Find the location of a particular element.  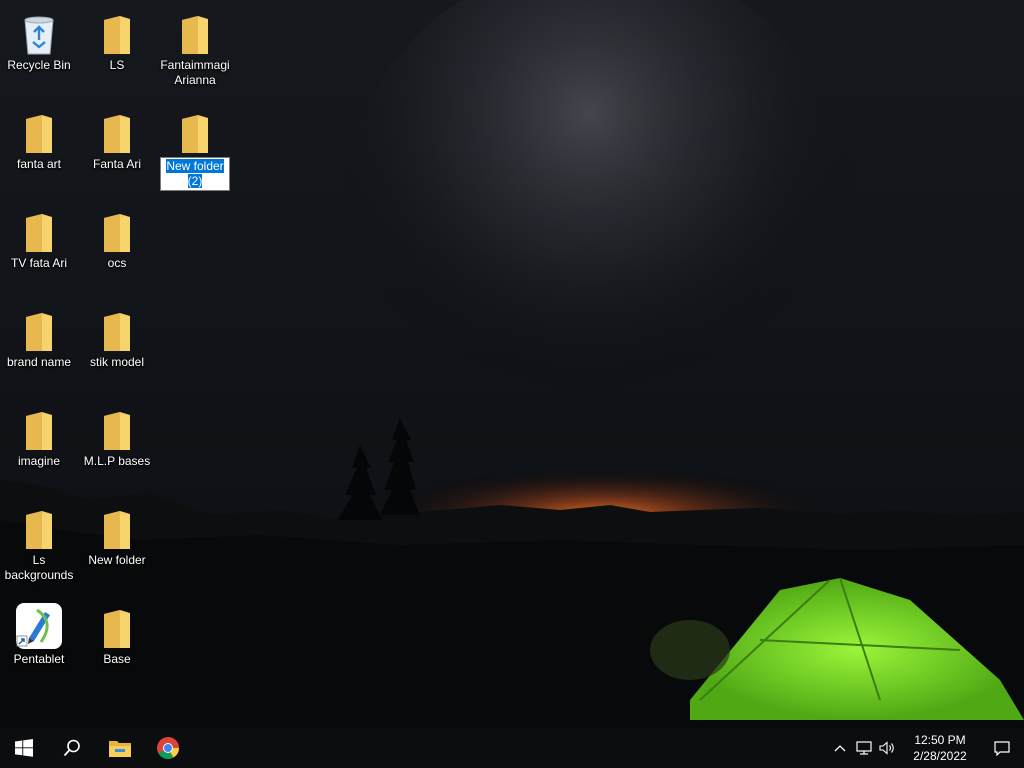

file-explorer-button is located at coordinates (120, 748).